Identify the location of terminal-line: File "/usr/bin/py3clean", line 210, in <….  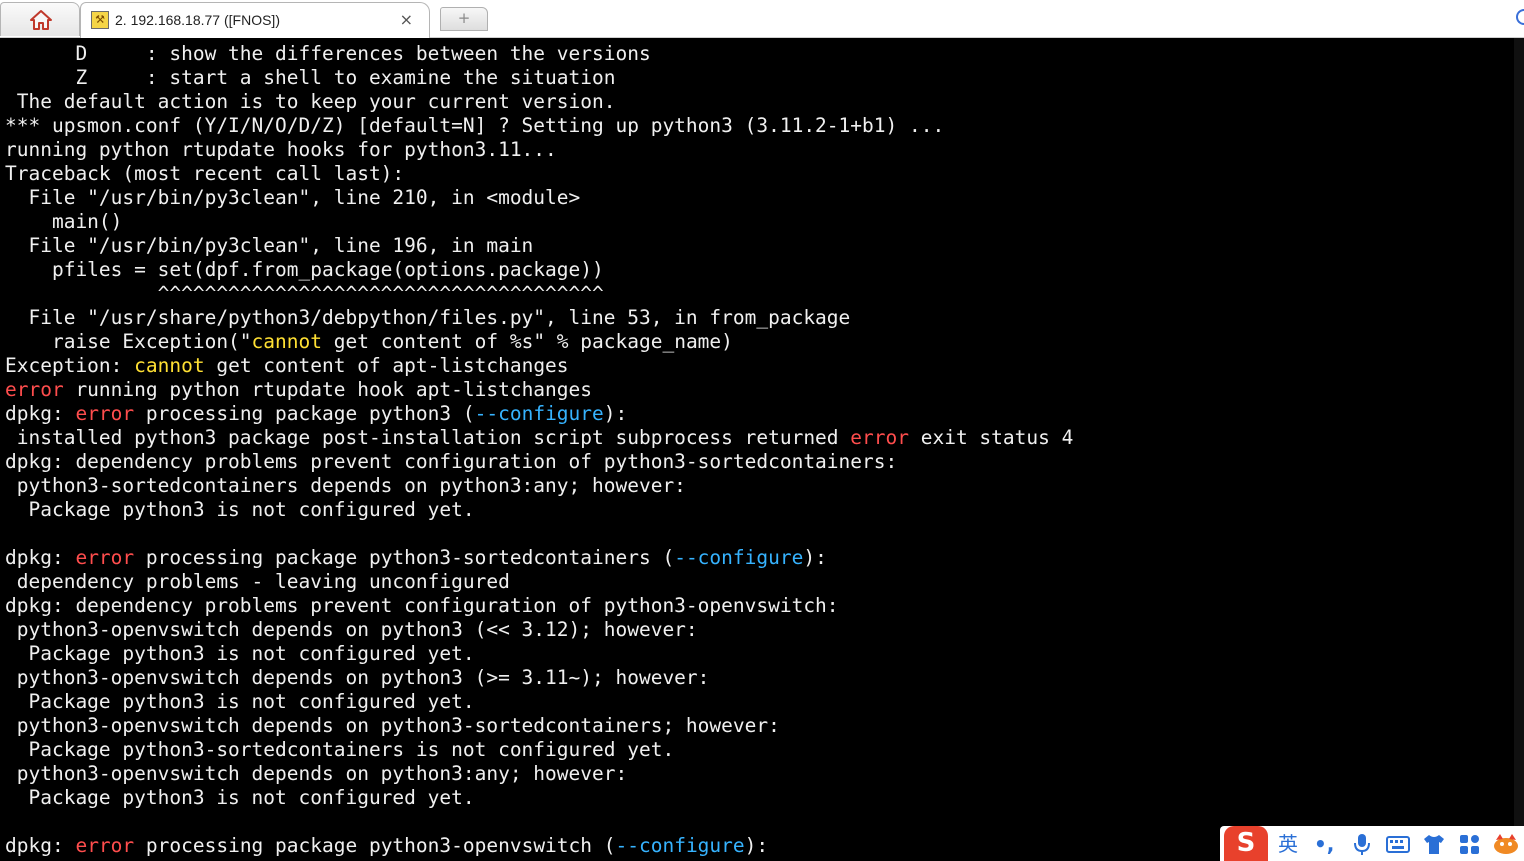
(755, 198).